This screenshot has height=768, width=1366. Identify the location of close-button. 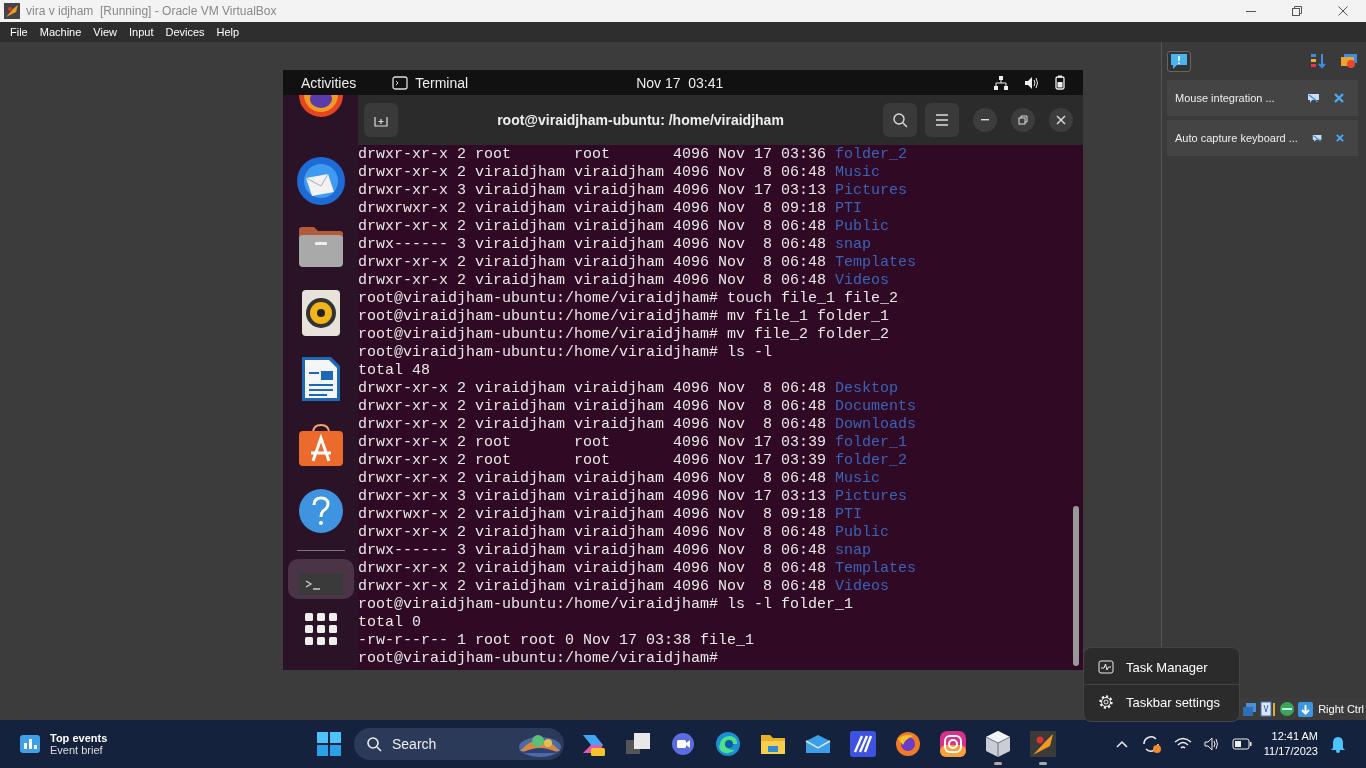
(1061, 120).